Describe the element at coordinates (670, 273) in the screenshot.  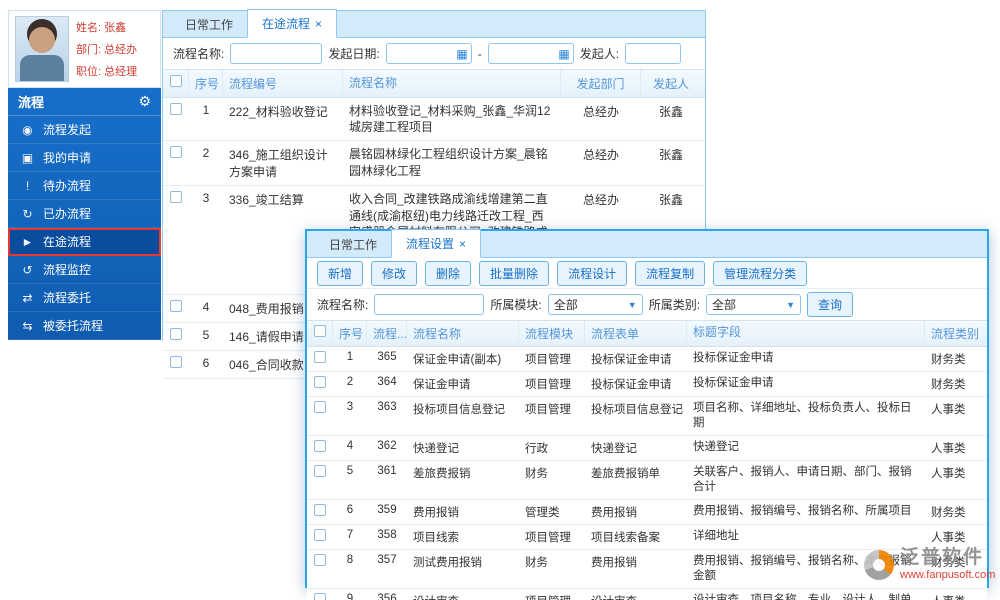
I see `toolbar-button: 流程复制` at that location.